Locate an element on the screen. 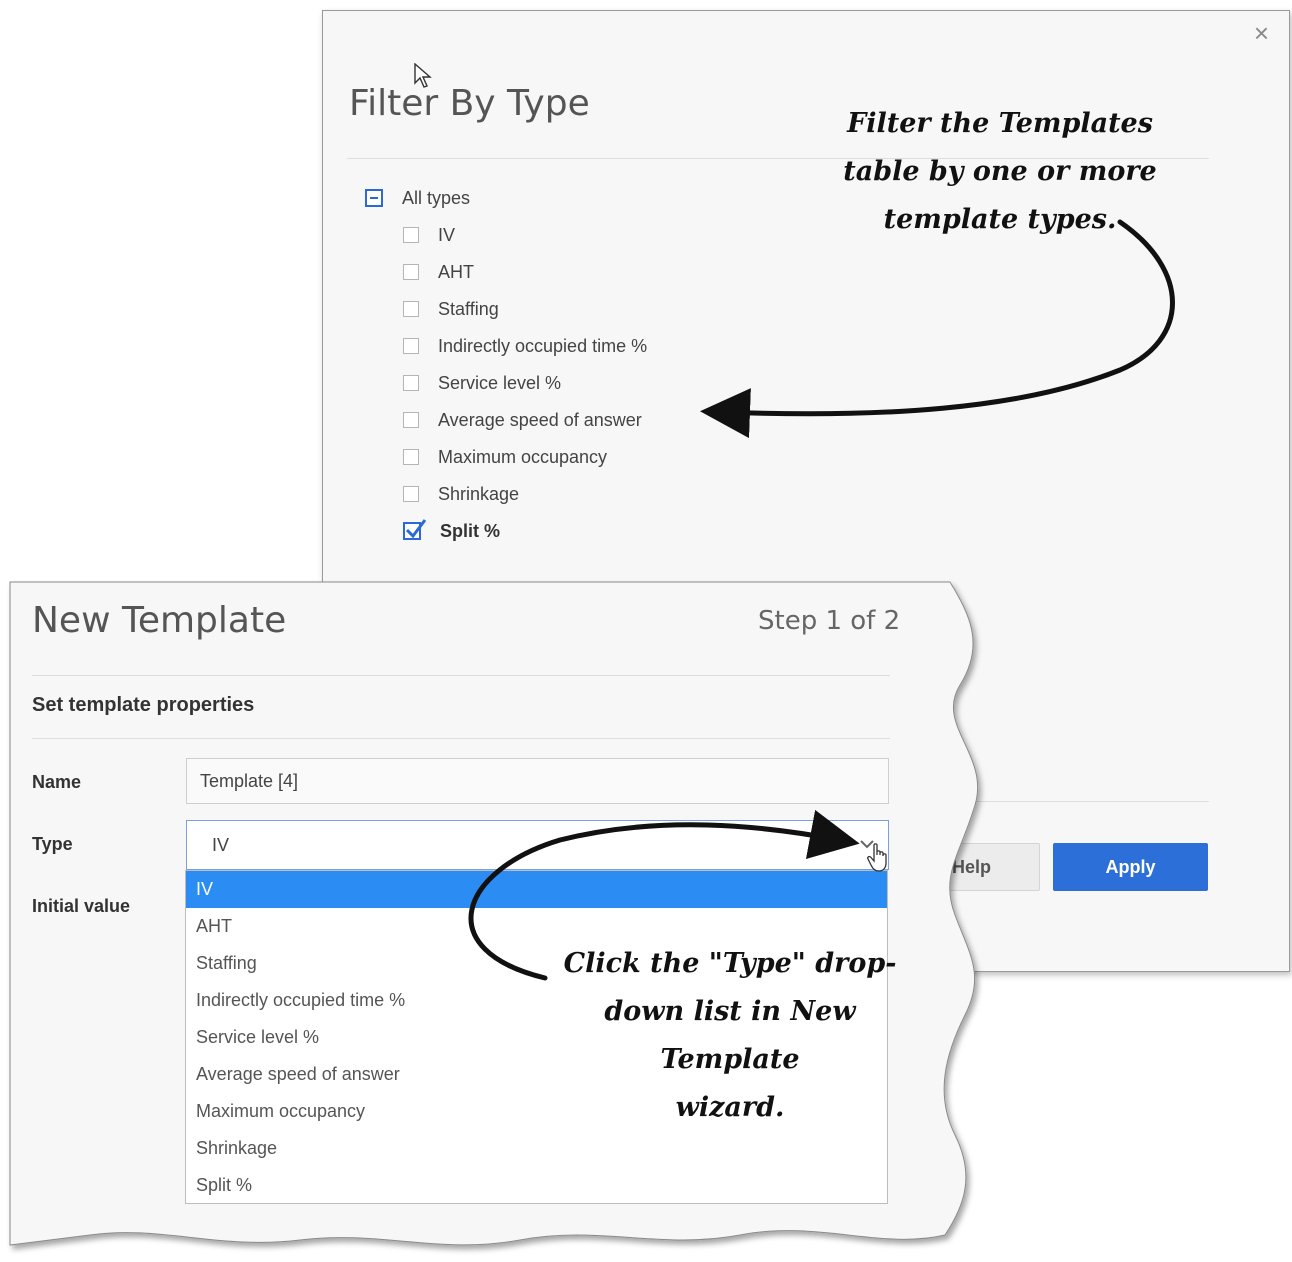 The image size is (1292, 1262). all-types-checkbox-row: All types is located at coordinates (417, 198).